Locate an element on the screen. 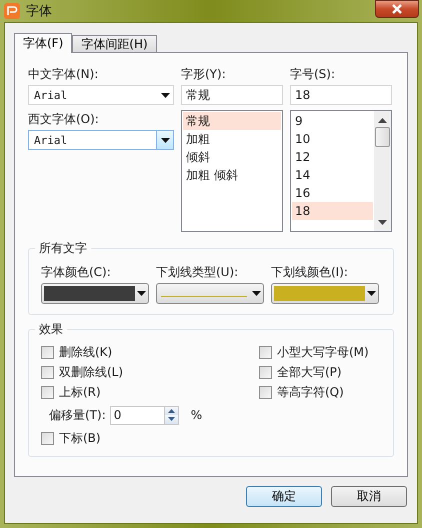 The image size is (422, 528). field-label: 字体颜色(C): is located at coordinates (76, 272).